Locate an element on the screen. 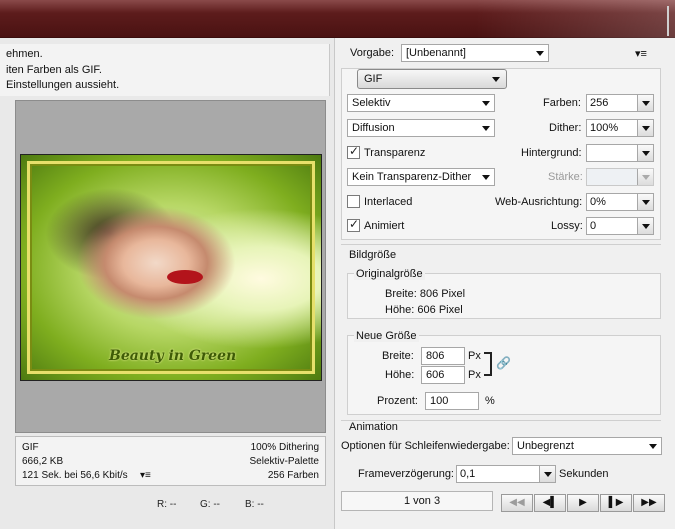 This screenshot has height=529, width=675. animated-label: Animiert is located at coordinates (384, 226).